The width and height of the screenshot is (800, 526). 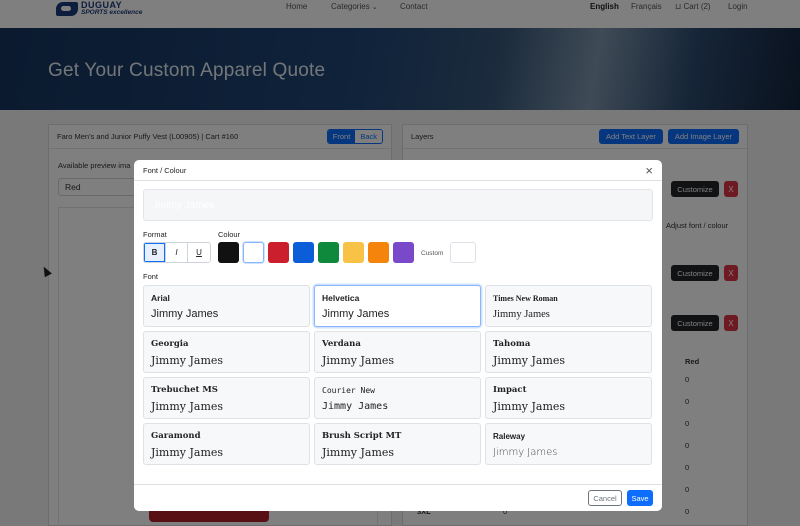 What do you see at coordinates (151, 276) in the screenshot?
I see `font-label: Font` at bounding box center [151, 276].